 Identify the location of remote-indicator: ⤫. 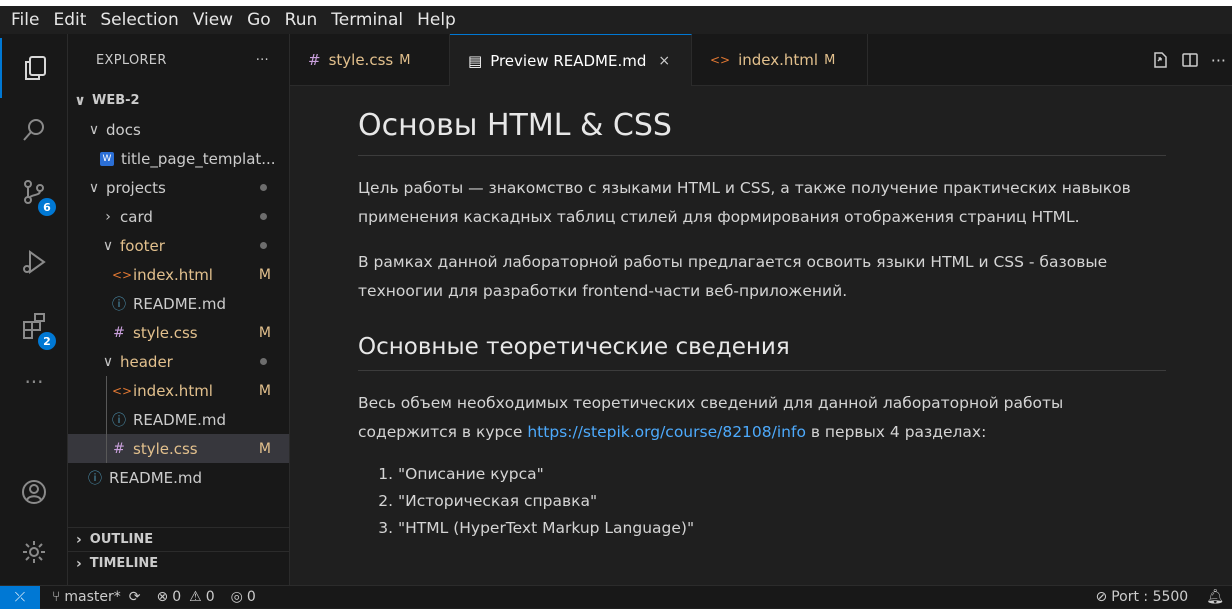
(20, 597).